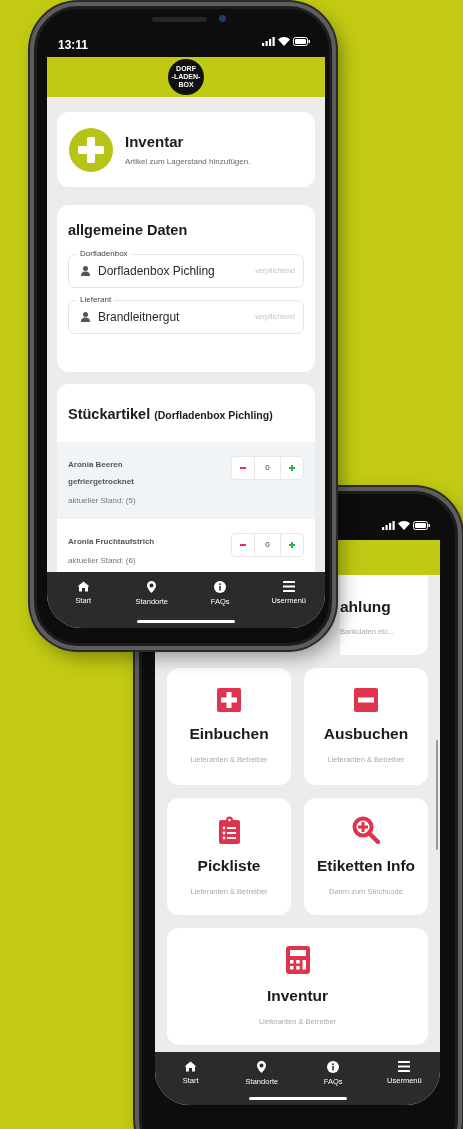 This screenshot has width=463, height=1129. Describe the element at coordinates (91, 149) in the screenshot. I see `plus-circle-icon` at that location.